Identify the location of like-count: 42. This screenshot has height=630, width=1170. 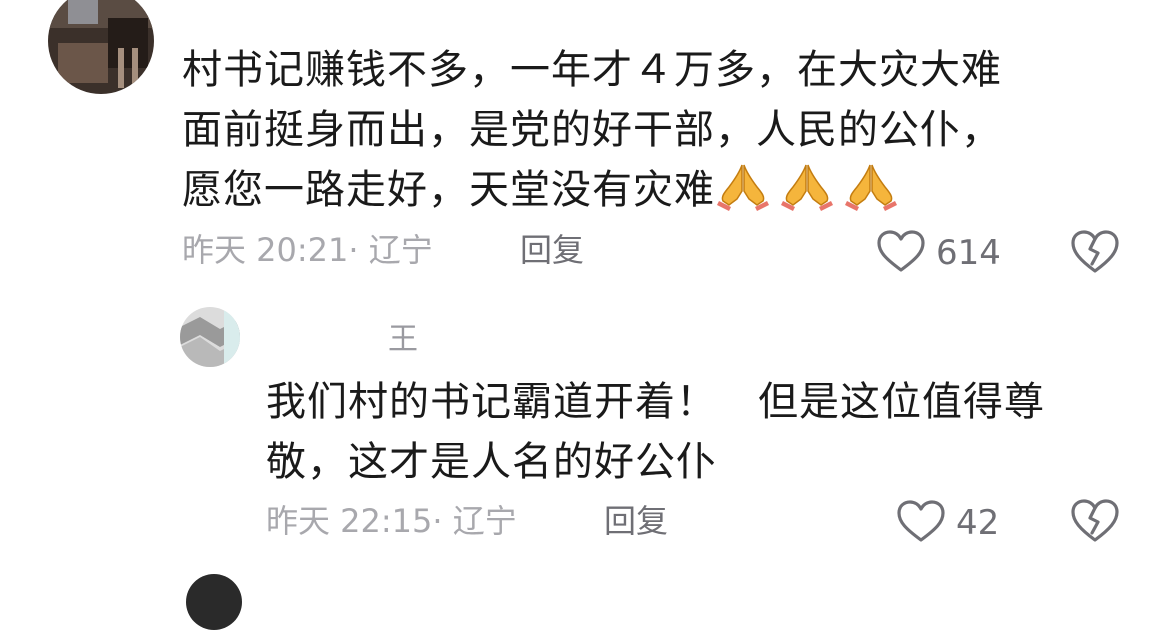
(978, 523).